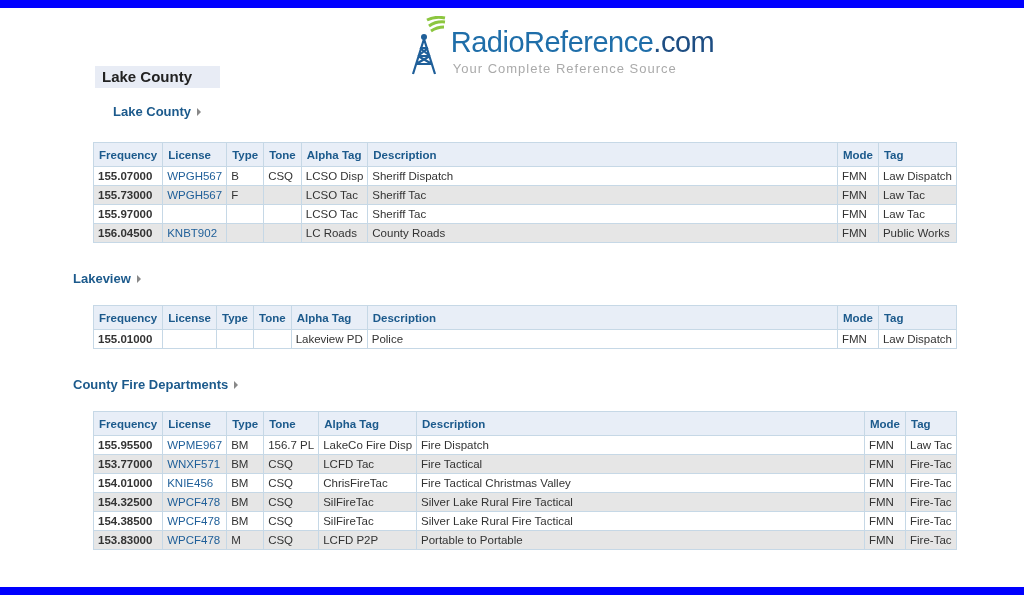  I want to click on table-cell: Police, so click(602, 339).